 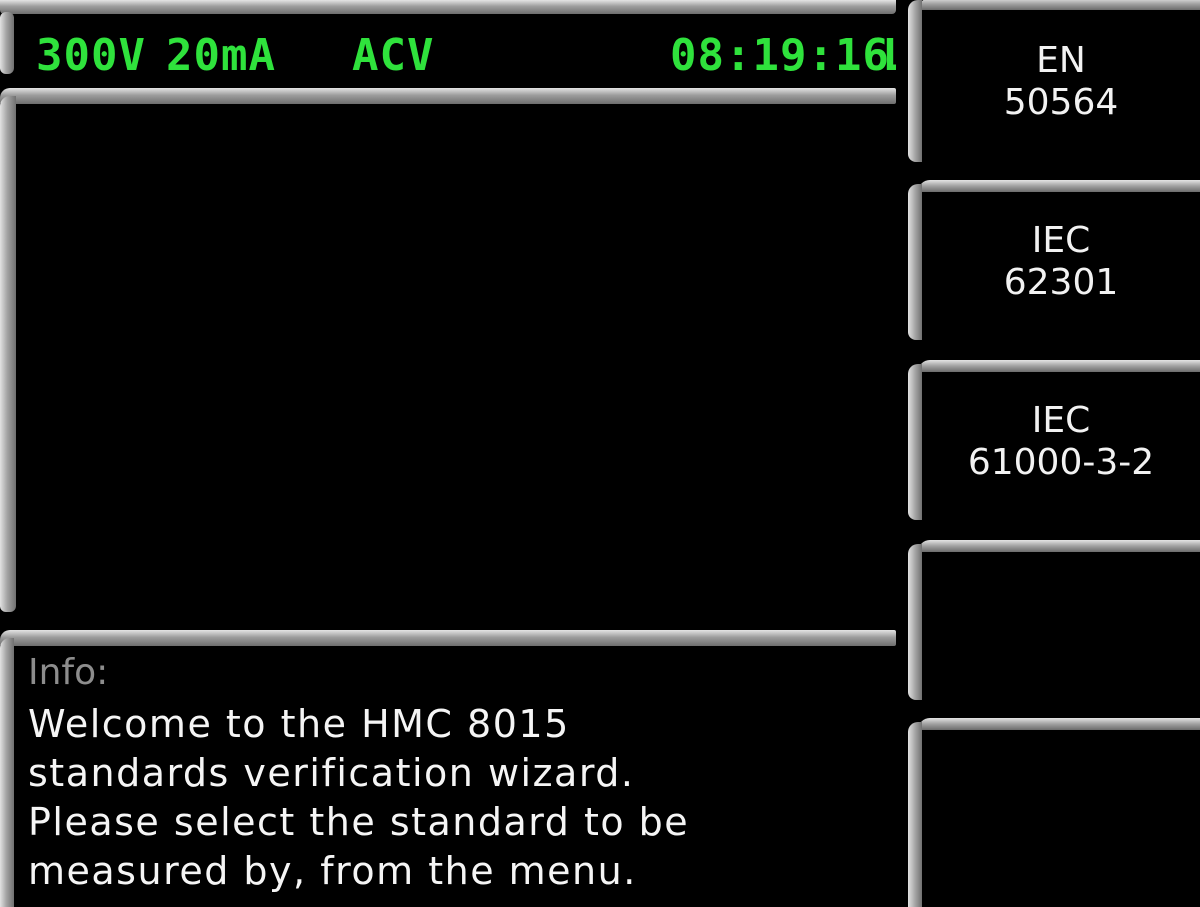 What do you see at coordinates (359, 822) in the screenshot?
I see `info-line: Please select the standard to be` at bounding box center [359, 822].